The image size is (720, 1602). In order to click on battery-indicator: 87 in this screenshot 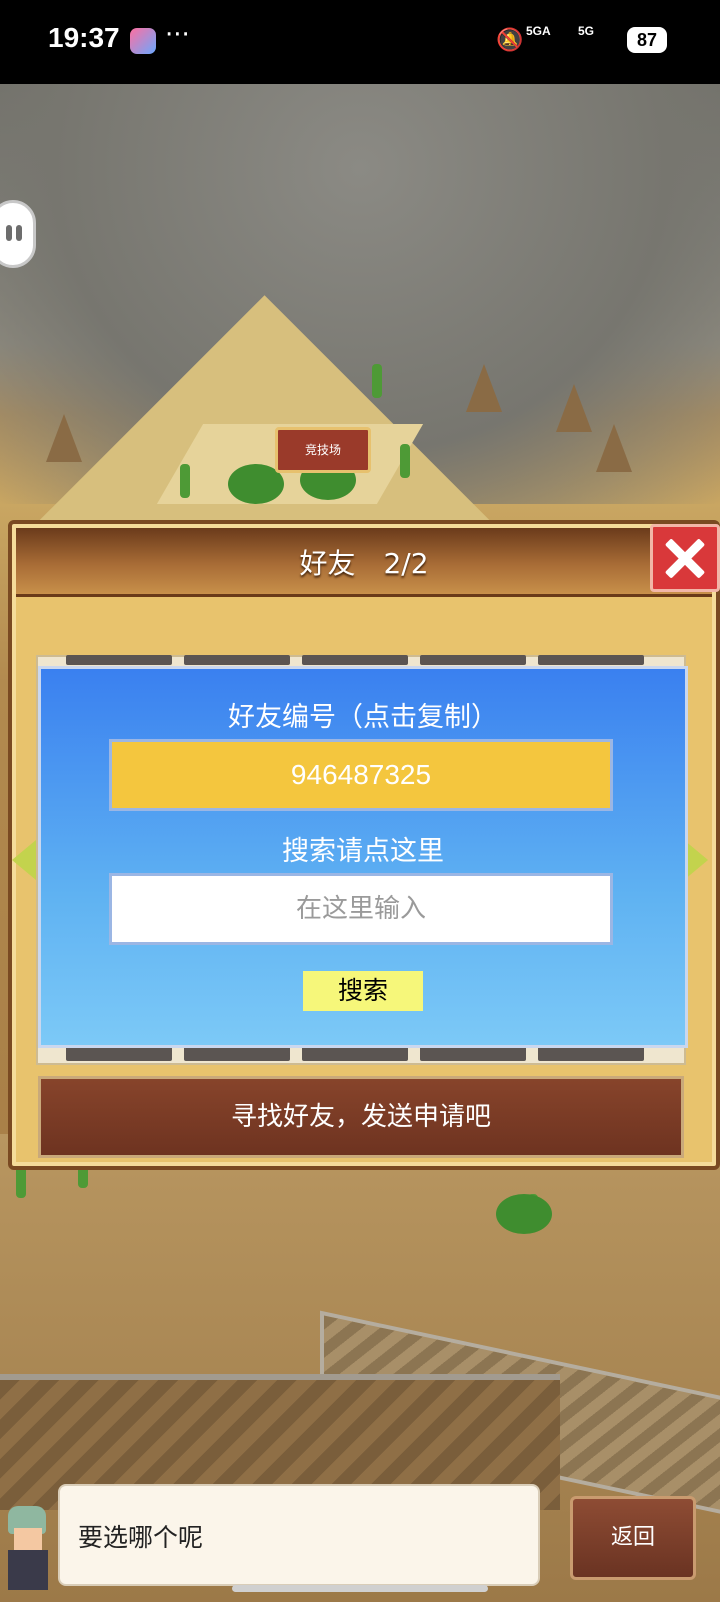, I will do `click(647, 40)`.